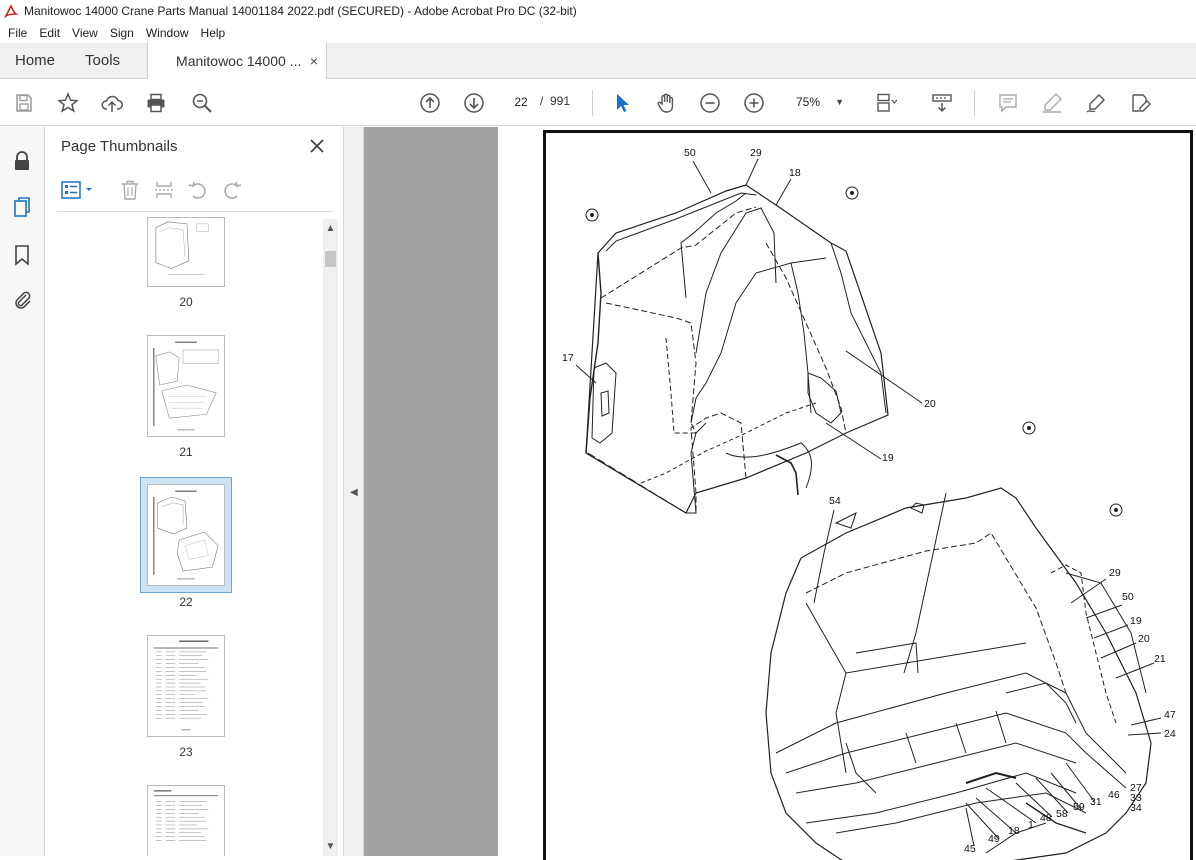 The height and width of the screenshot is (860, 1196). What do you see at coordinates (521, 102) in the screenshot?
I see `current-page-input: 22` at bounding box center [521, 102].